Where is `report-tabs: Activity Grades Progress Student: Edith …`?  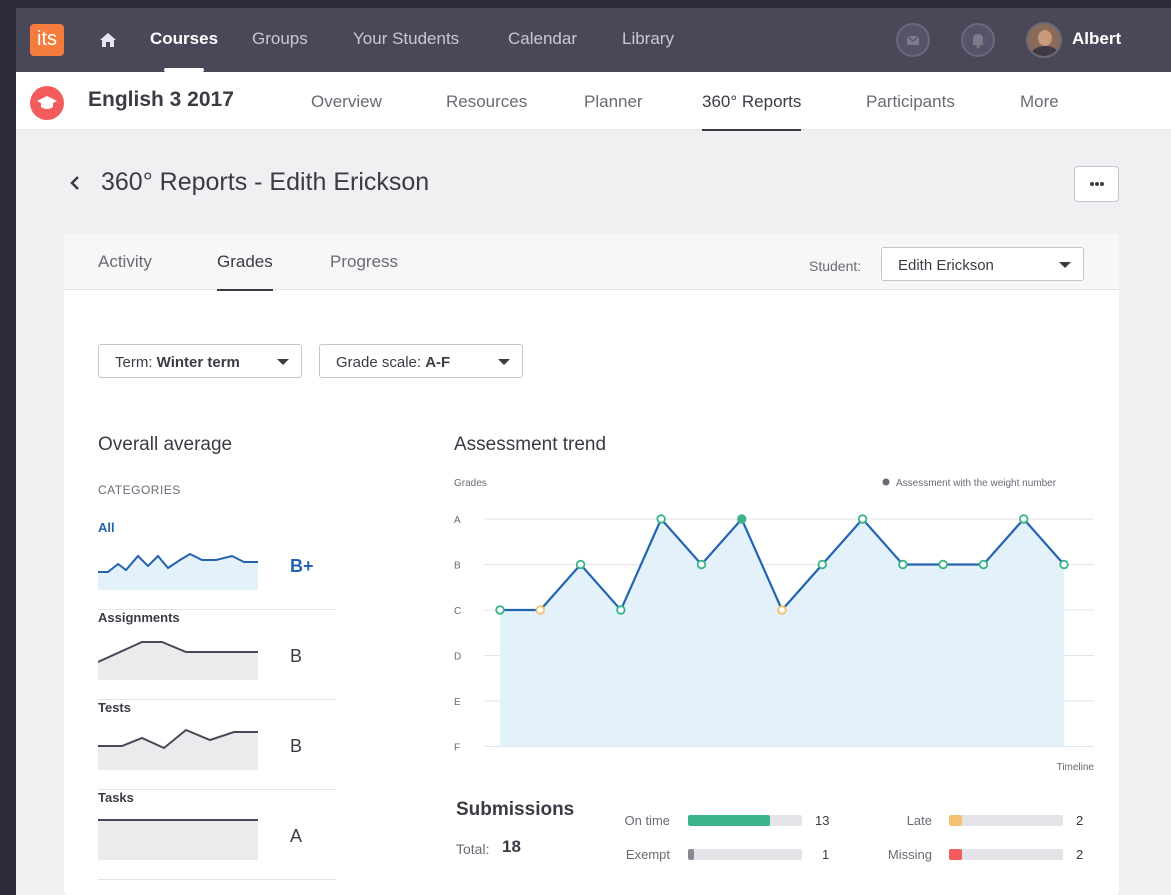
report-tabs: Activity Grades Progress Student: Edith … is located at coordinates (591, 262).